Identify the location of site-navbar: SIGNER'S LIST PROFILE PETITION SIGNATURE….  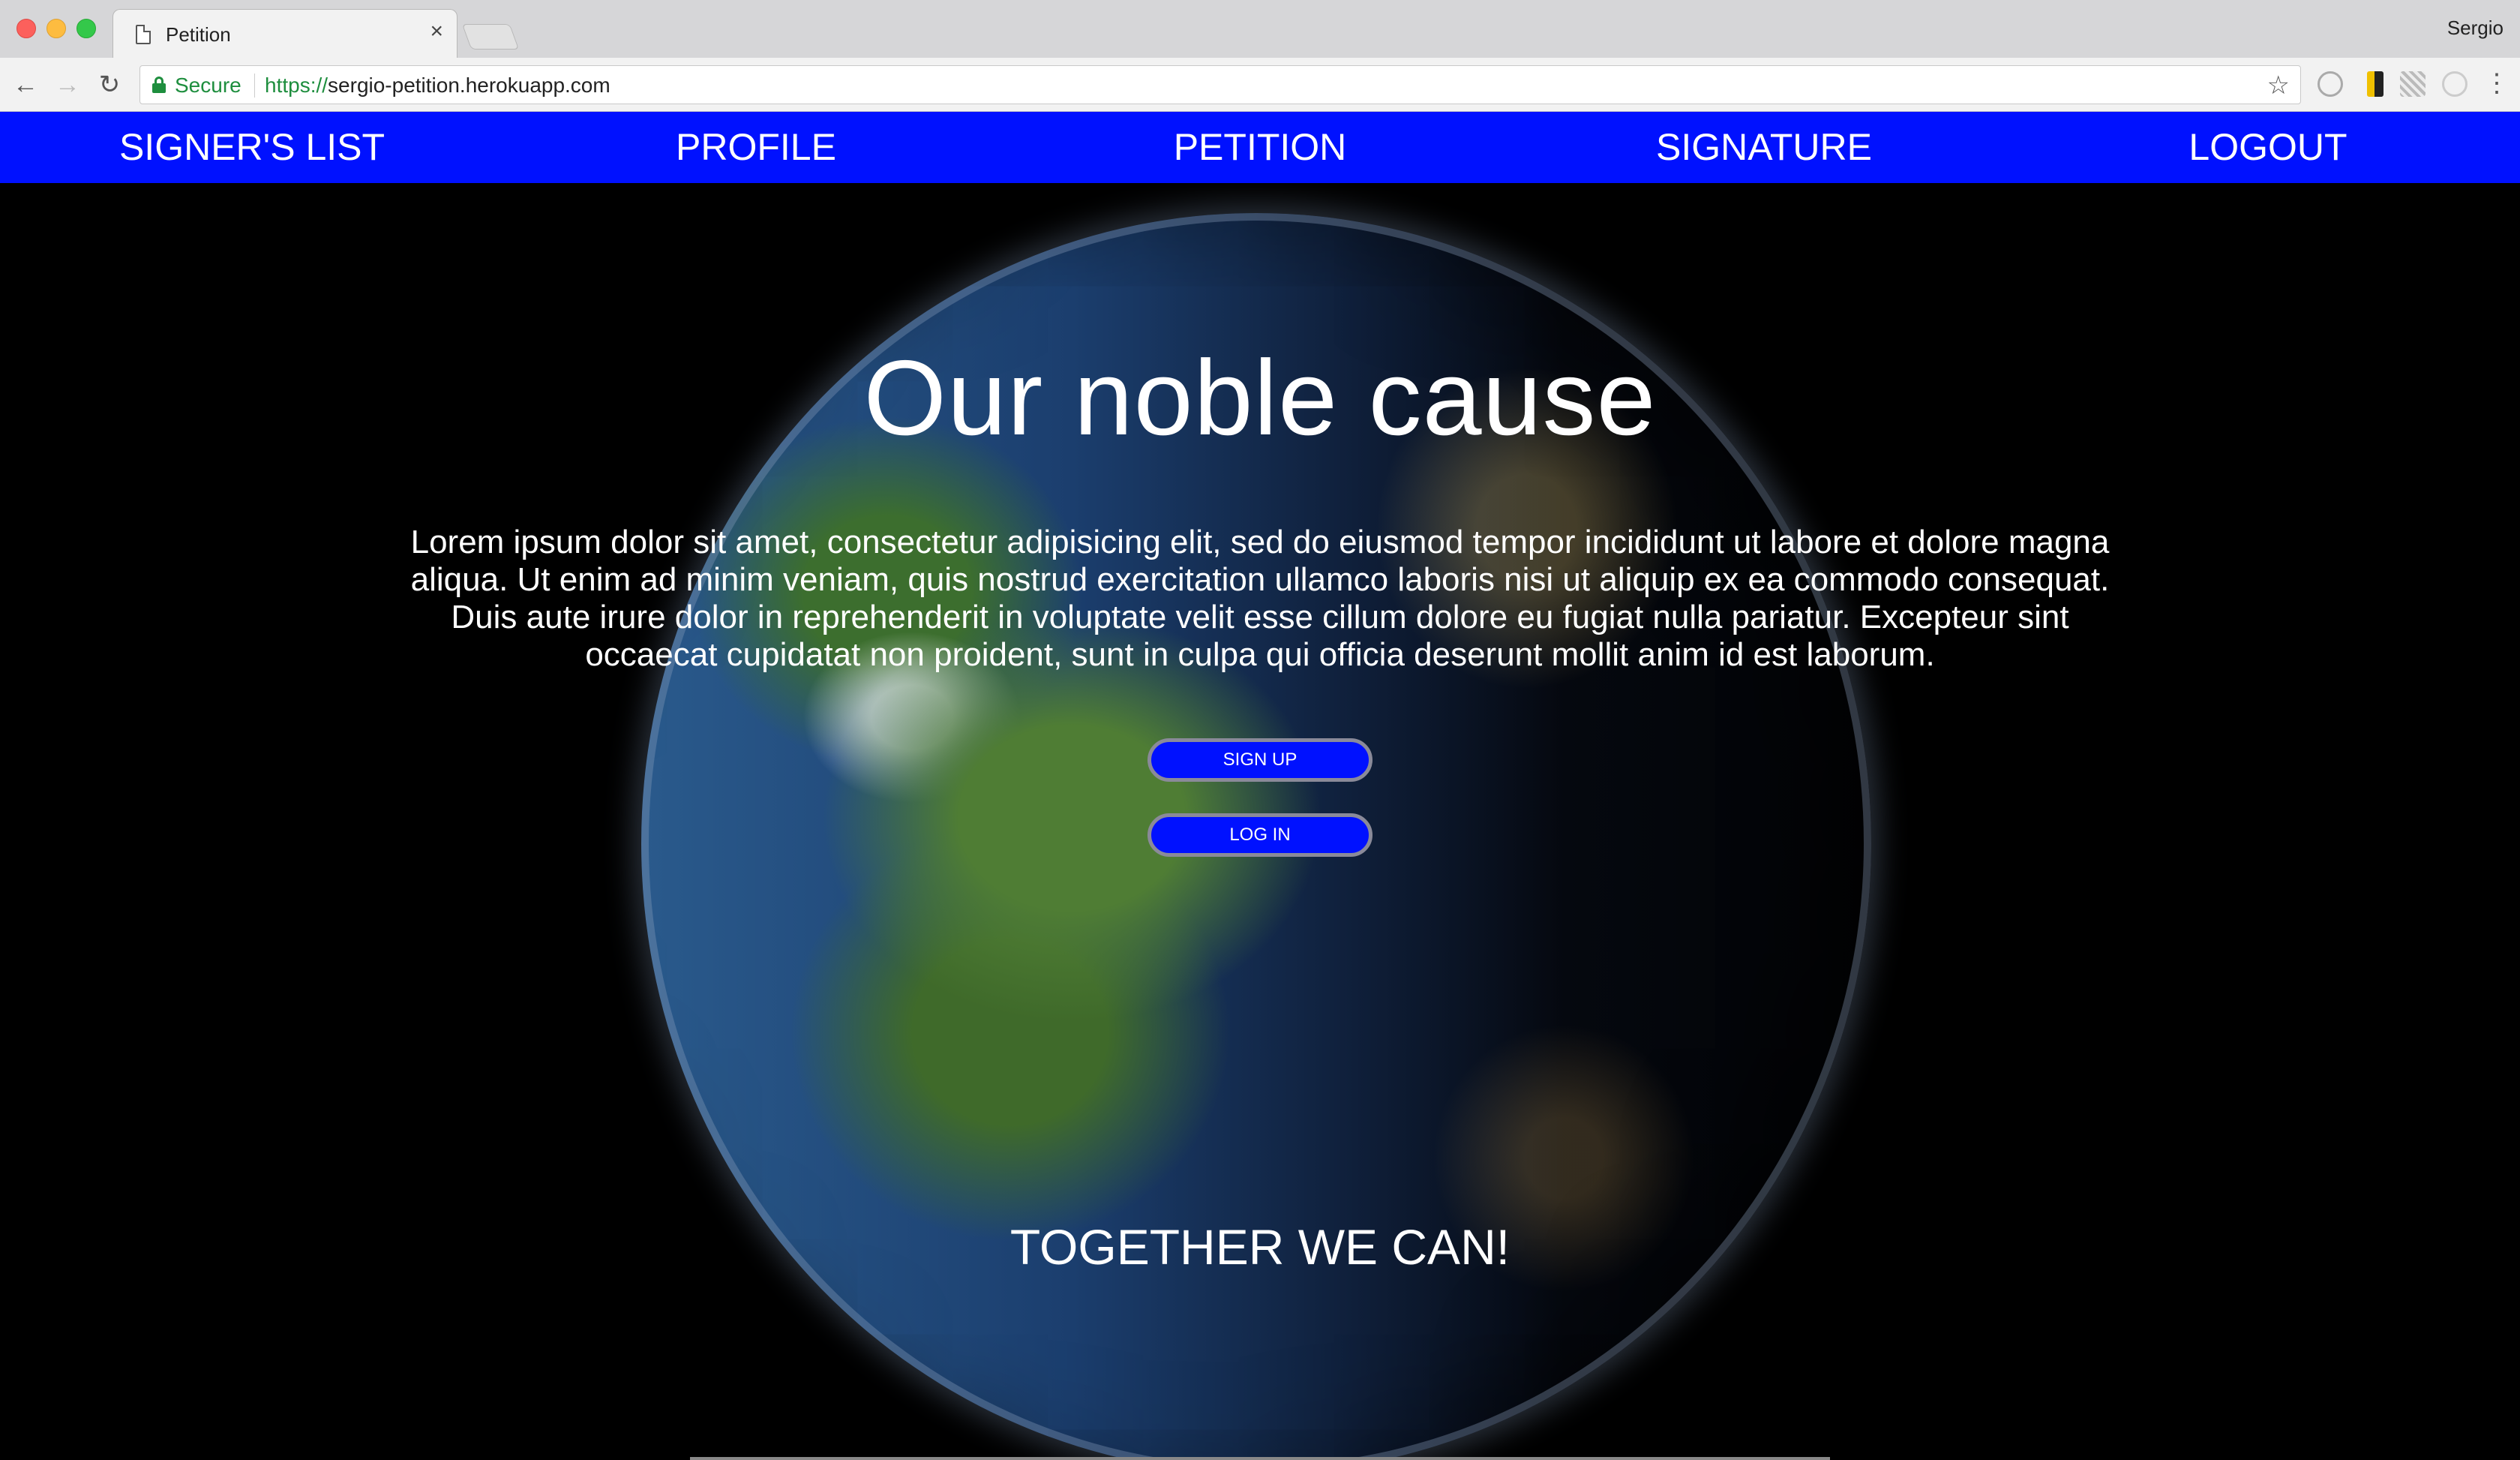
(1260, 147).